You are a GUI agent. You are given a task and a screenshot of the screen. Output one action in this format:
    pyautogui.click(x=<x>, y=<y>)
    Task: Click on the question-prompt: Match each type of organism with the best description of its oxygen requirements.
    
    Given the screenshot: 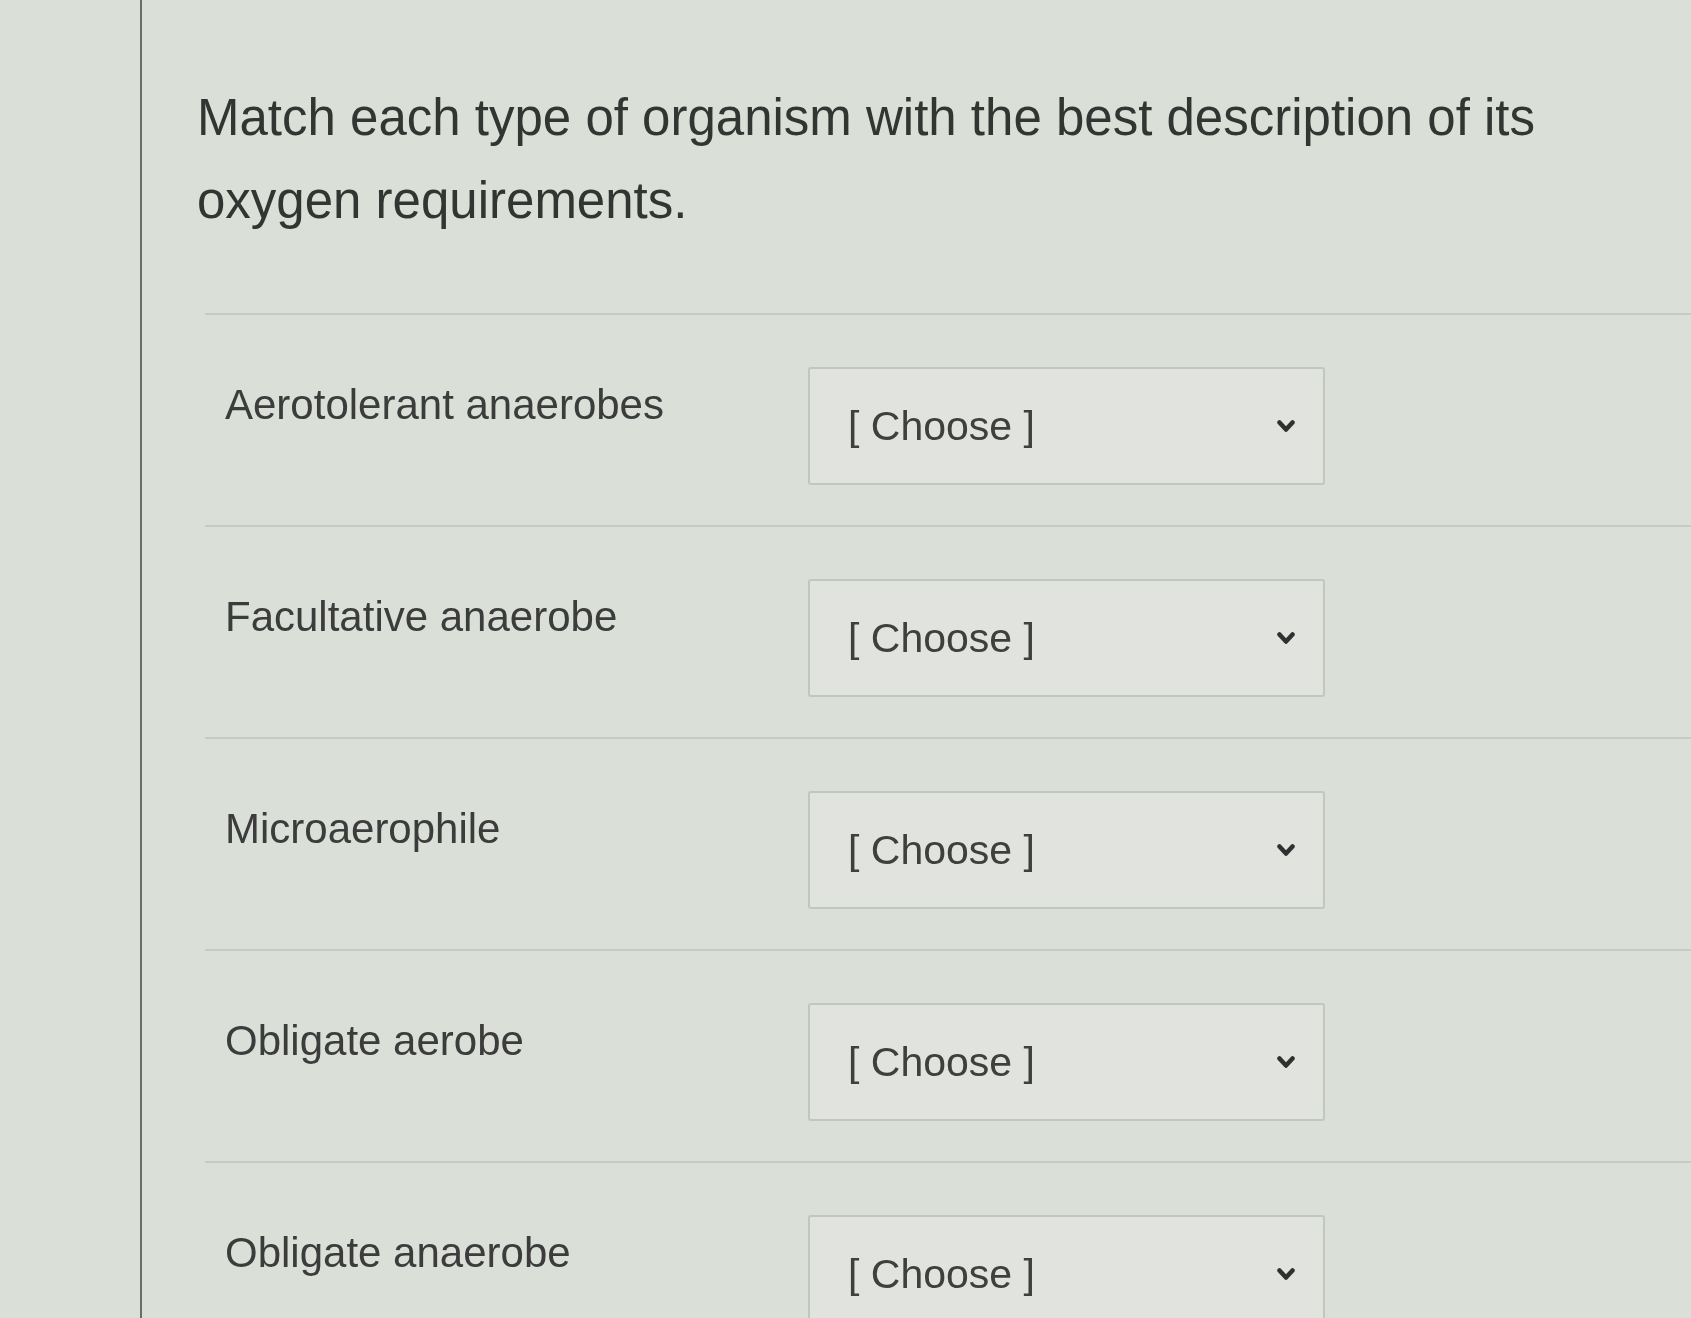 What is the action you would take?
    pyautogui.click(x=866, y=159)
    